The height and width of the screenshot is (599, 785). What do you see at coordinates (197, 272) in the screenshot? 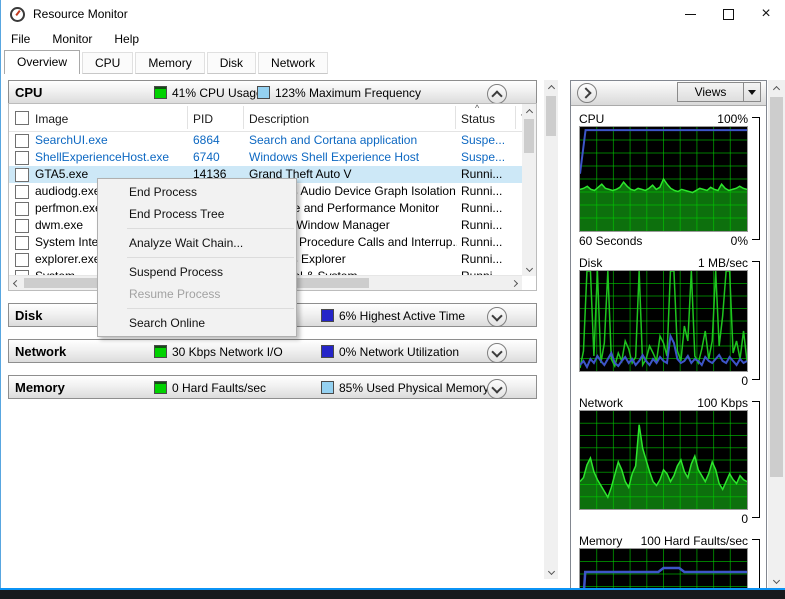
I see `context-menu-item-suspend-process: Suspend Process` at bounding box center [197, 272].